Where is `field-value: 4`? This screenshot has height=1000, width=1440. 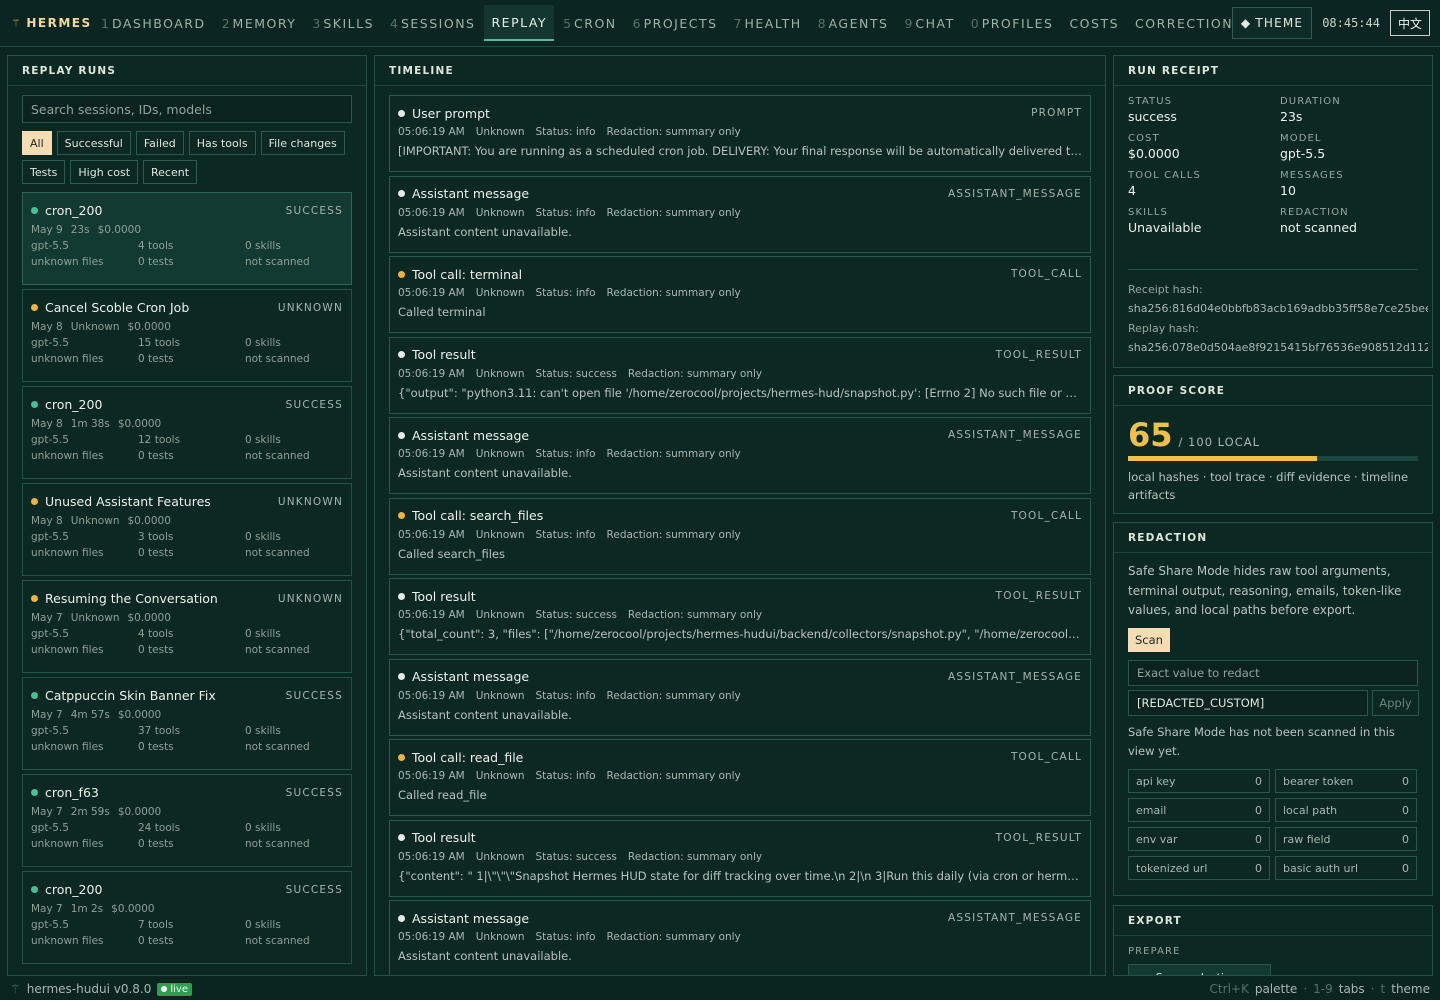 field-value: 4 is located at coordinates (1132, 190).